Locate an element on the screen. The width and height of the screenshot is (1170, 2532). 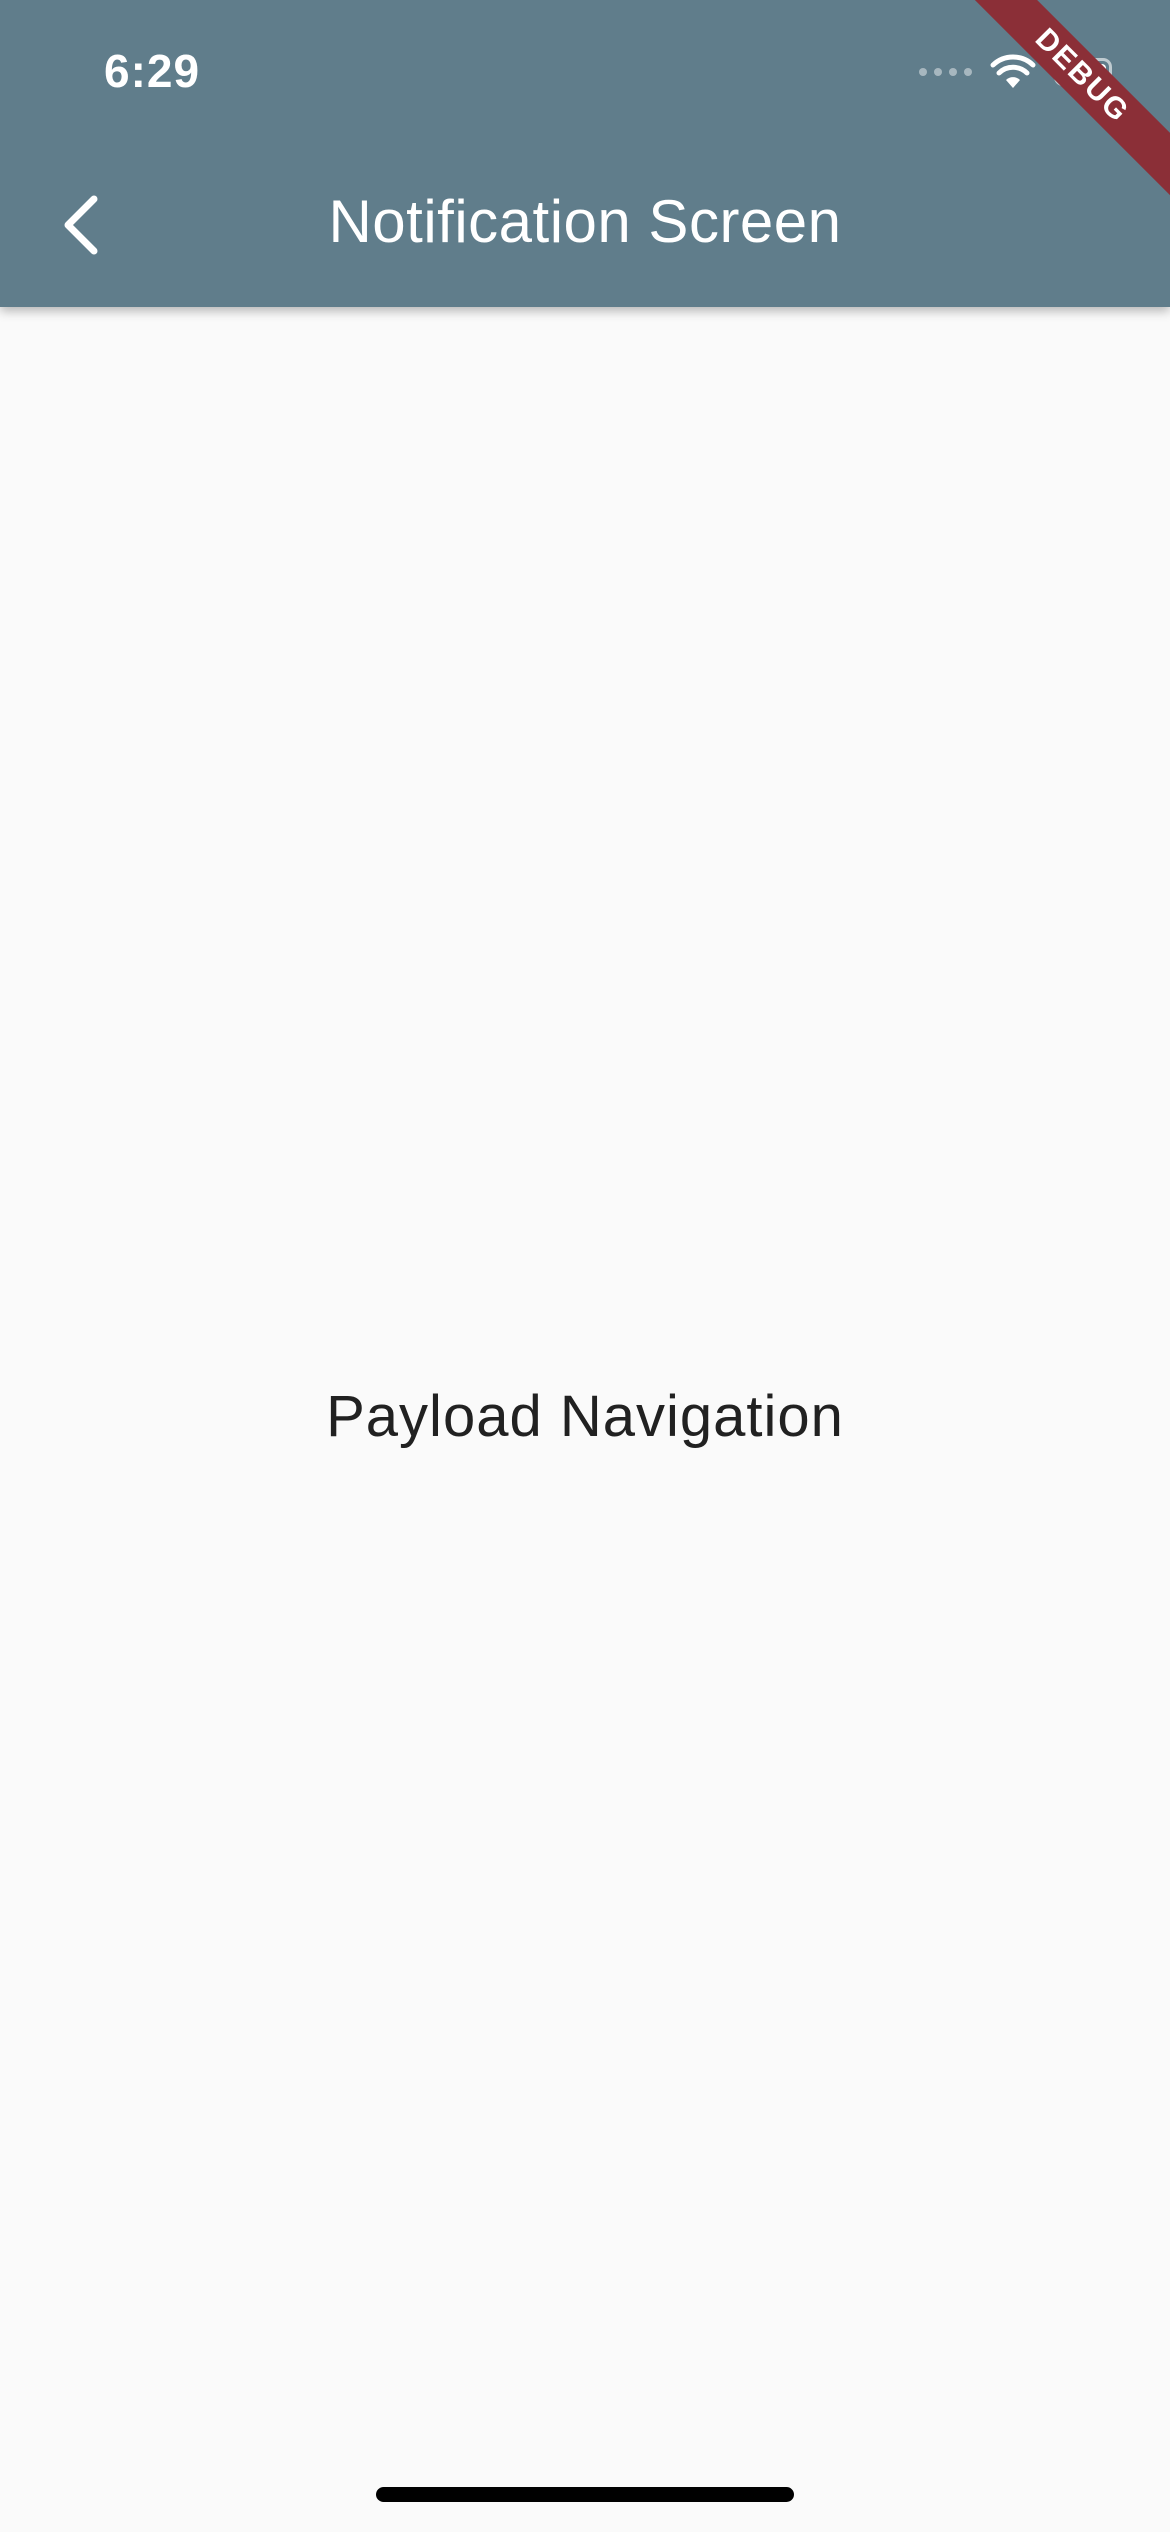
status-time: 6:29 is located at coordinates (152, 71).